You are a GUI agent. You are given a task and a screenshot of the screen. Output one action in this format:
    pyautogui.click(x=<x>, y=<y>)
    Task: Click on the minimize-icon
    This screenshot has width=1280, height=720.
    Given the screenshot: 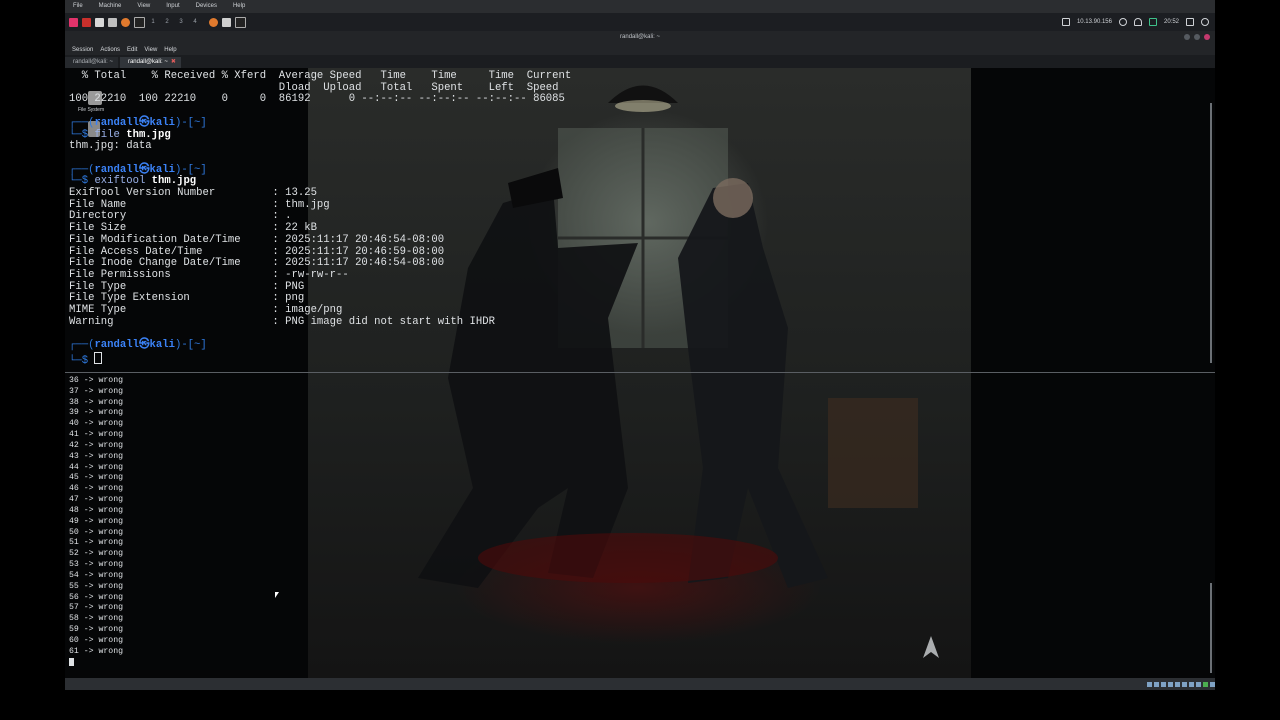 What is the action you would take?
    pyautogui.click(x=1187, y=37)
    